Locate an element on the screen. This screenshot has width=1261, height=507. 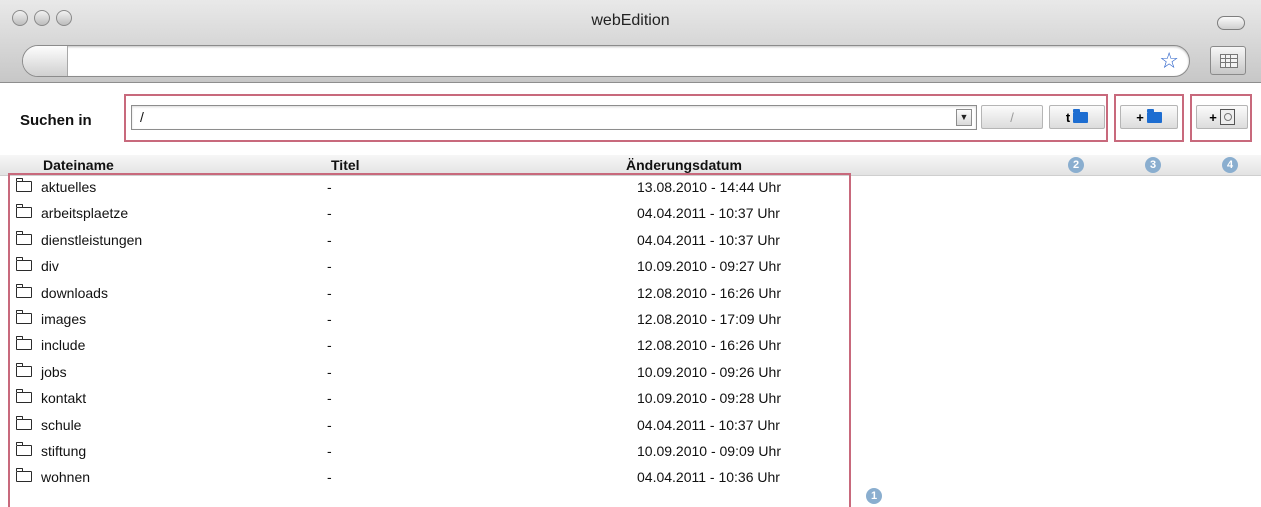
address-bar: ☆ is located at coordinates (606, 61).